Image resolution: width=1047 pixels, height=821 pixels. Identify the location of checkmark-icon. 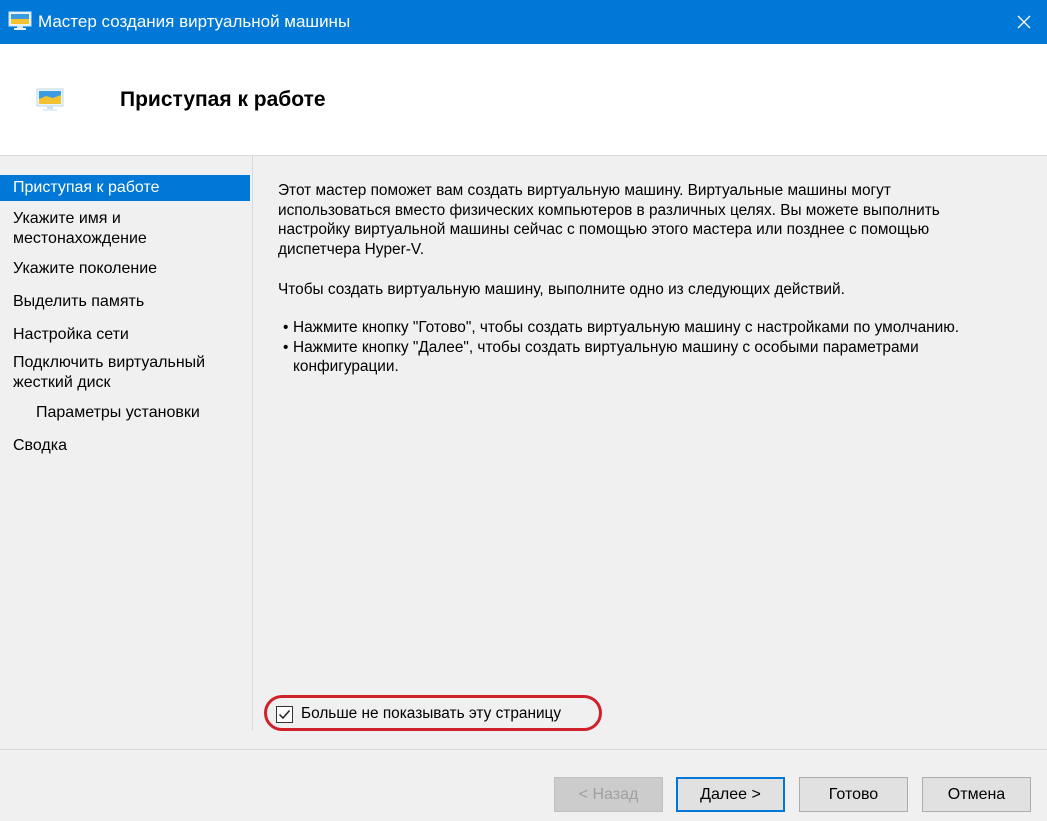
(284, 714).